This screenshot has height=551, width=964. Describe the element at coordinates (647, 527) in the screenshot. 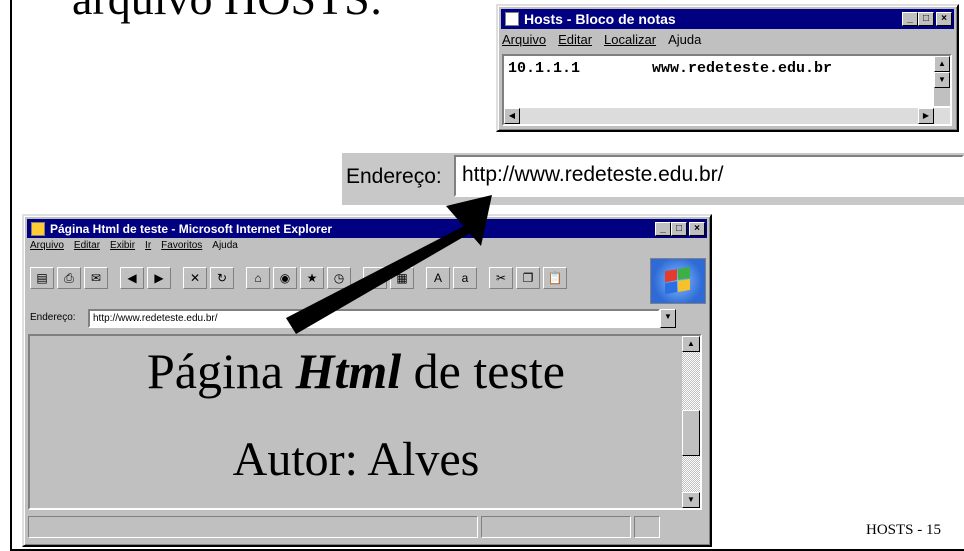

I see `globe-icon` at that location.